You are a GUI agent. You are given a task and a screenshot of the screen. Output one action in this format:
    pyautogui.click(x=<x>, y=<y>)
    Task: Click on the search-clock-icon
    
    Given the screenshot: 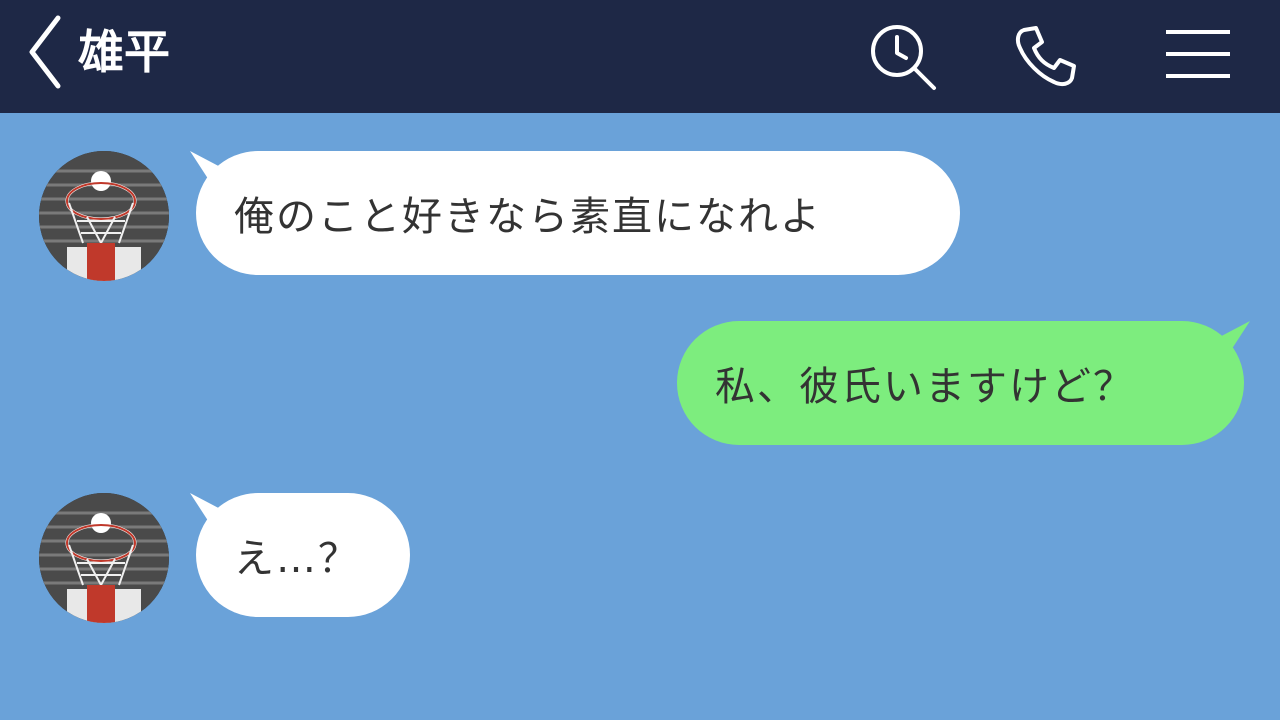 What is the action you would take?
    pyautogui.click(x=902, y=56)
    